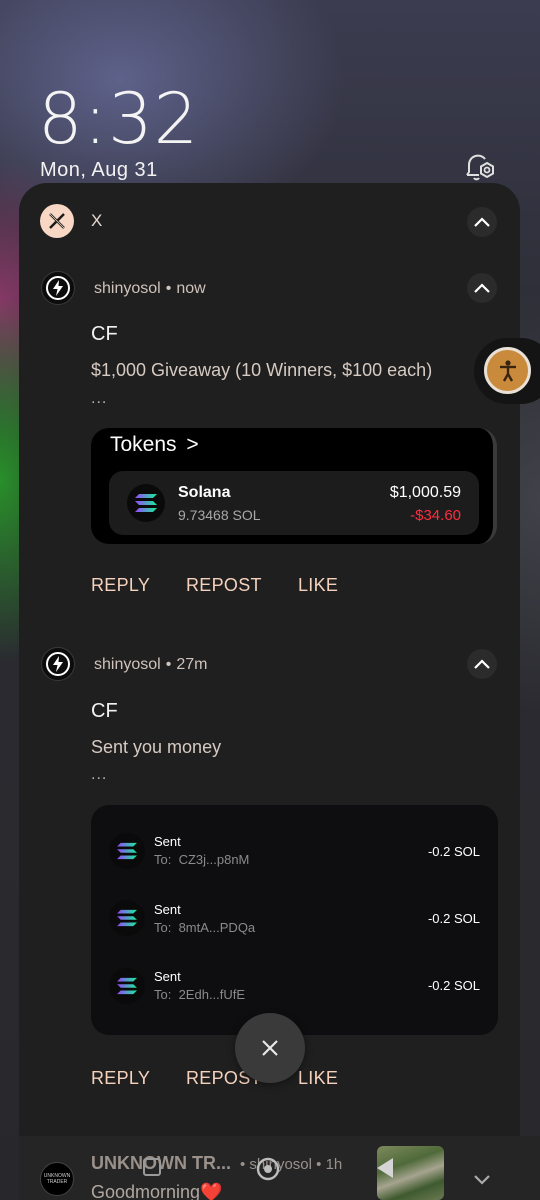 Image resolution: width=540 pixels, height=1200 pixels. What do you see at coordinates (119, 119) in the screenshot?
I see `lockscreen-clock: 8:32` at bounding box center [119, 119].